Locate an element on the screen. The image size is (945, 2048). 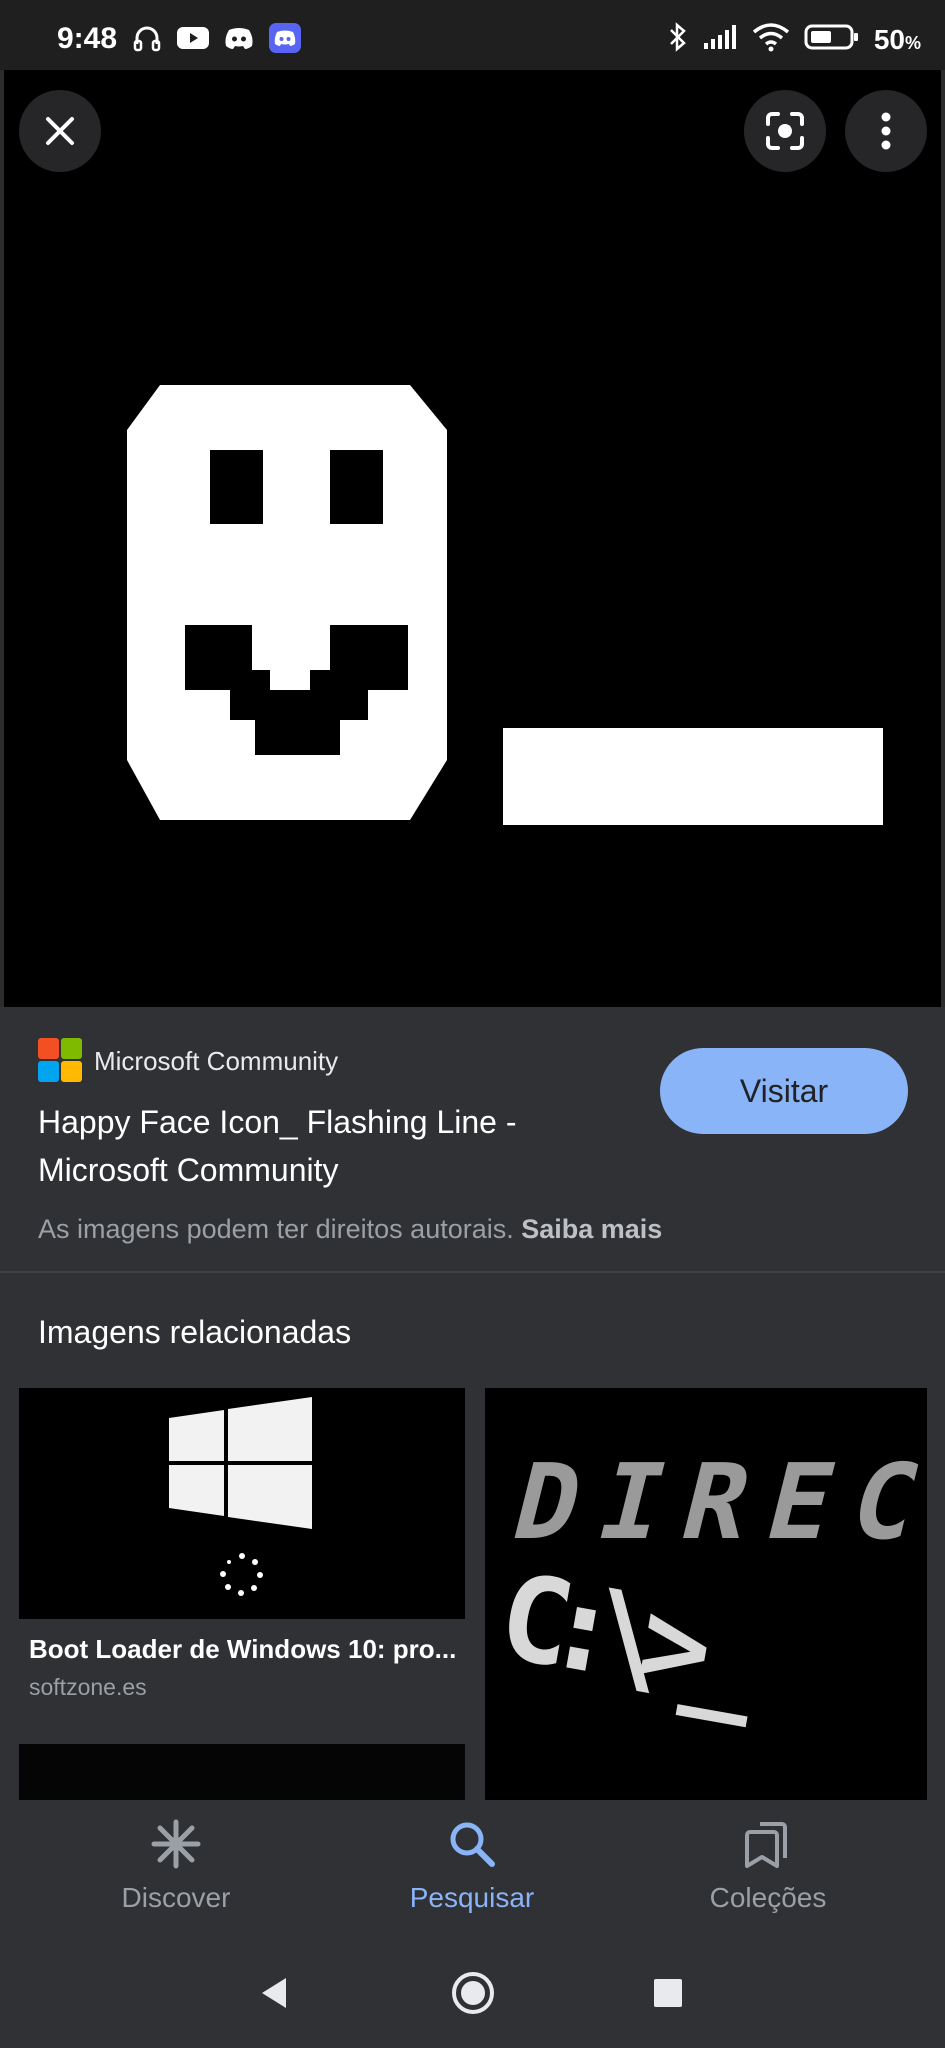
search-icon is located at coordinates (472, 1844).